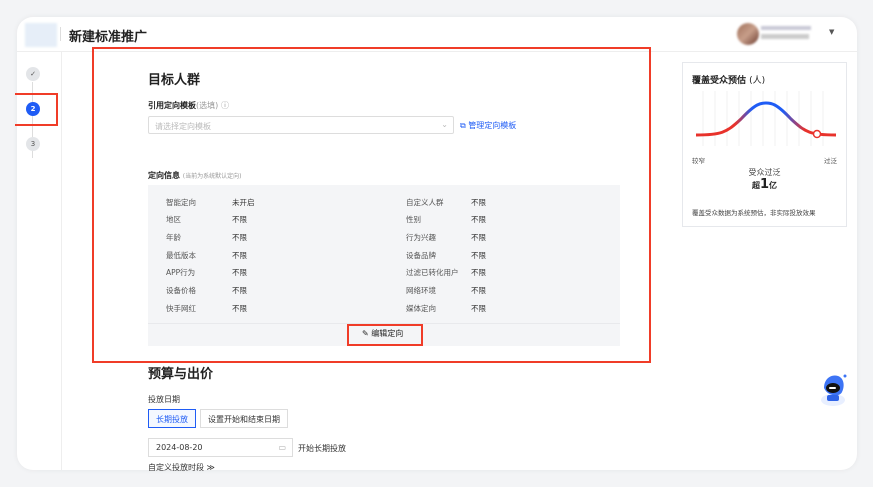 This screenshot has height=487, width=873. What do you see at coordinates (830, 161) in the screenshot?
I see `broad-label: 过泛` at bounding box center [830, 161].